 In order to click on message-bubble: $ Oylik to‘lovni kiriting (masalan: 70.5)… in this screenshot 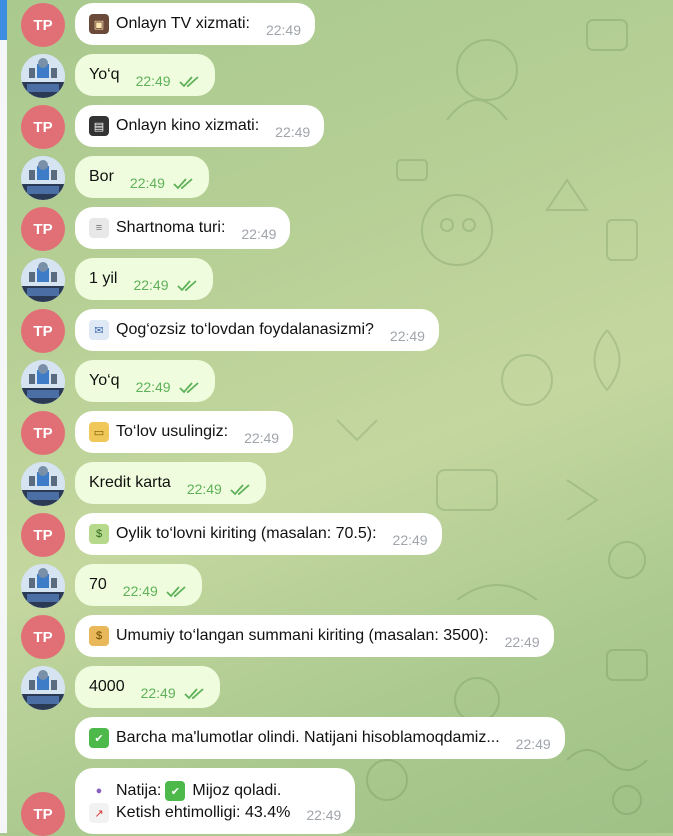, I will do `click(258, 534)`.